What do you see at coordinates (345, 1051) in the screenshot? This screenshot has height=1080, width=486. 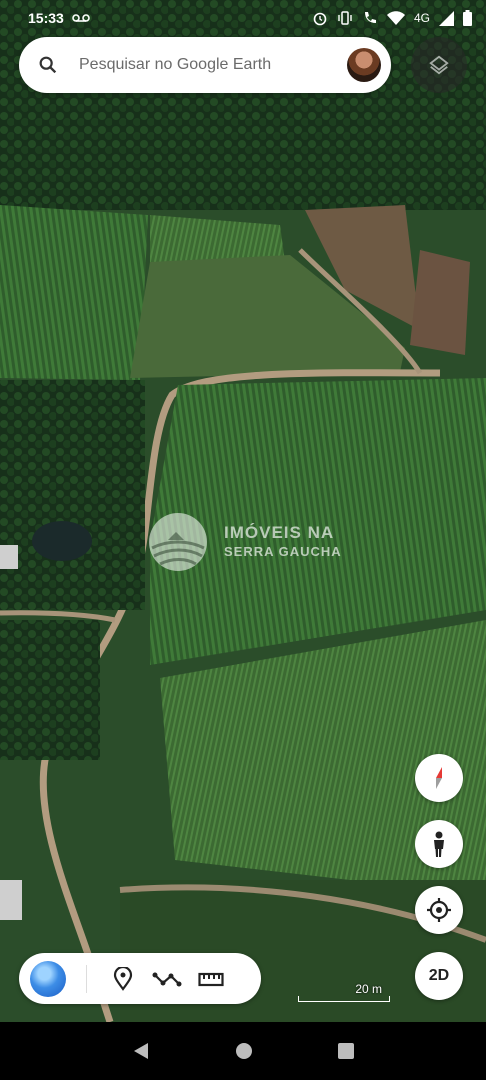 I see `recents-icon` at bounding box center [345, 1051].